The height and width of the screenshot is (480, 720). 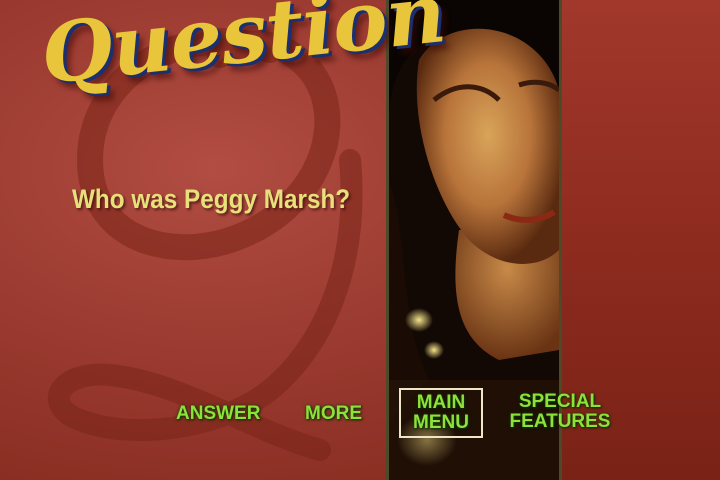 What do you see at coordinates (211, 199) in the screenshot?
I see `question-text: Who was Peggy Marsh?` at bounding box center [211, 199].